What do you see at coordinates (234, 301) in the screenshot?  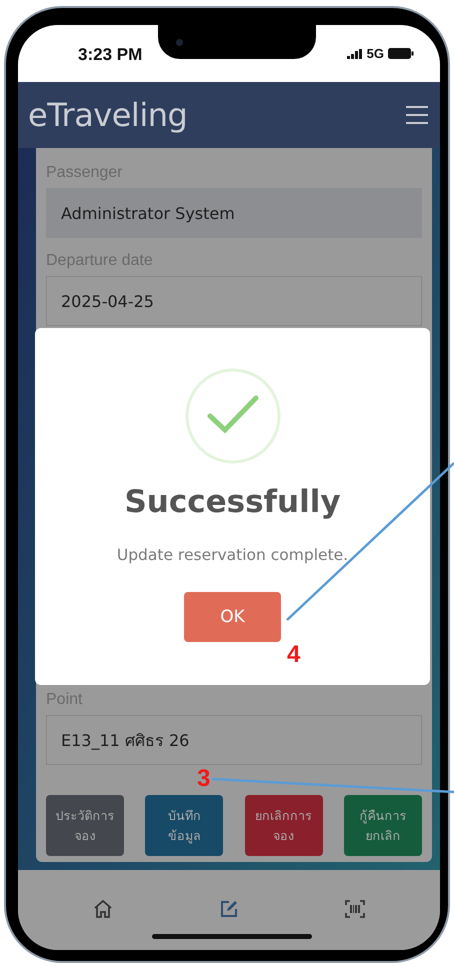 I see `input-field: 2025-04-25` at bounding box center [234, 301].